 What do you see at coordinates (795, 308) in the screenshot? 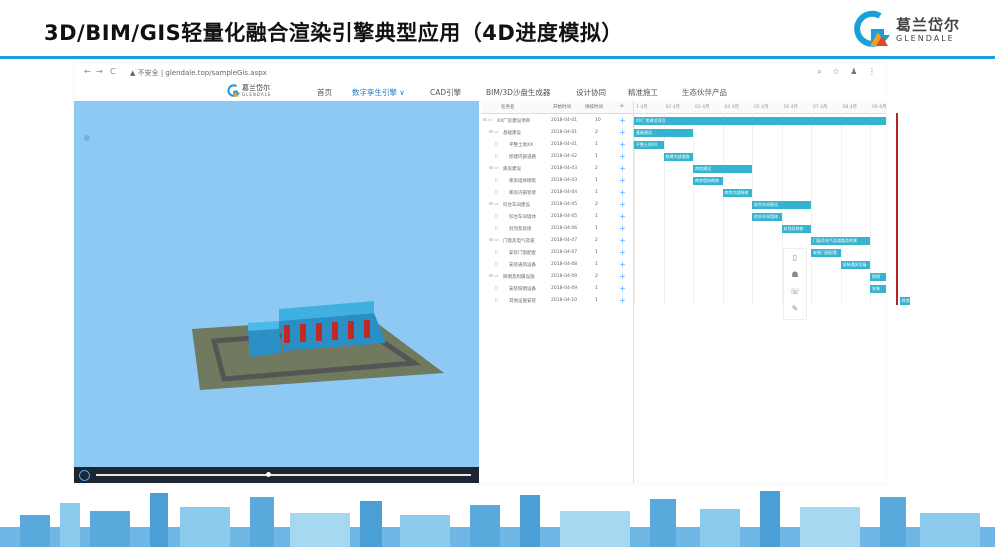
I see `edit-icon: ✎` at bounding box center [795, 308].